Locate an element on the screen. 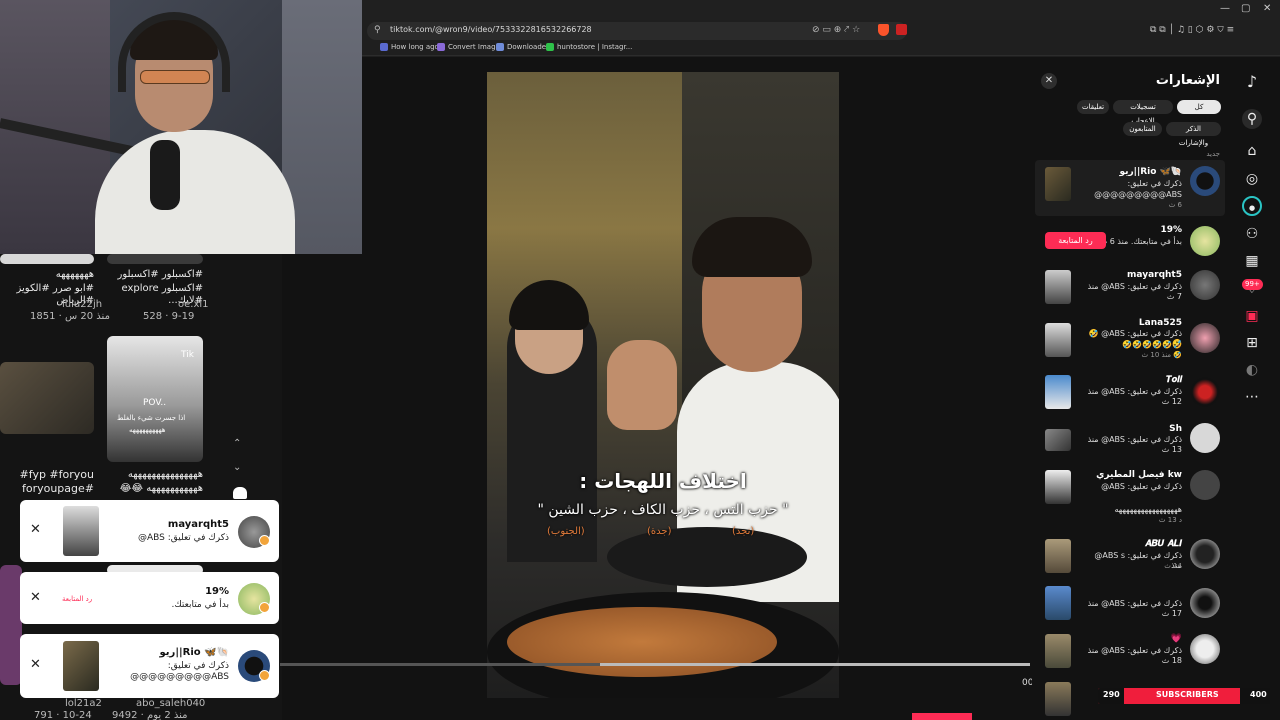 Image resolution: width=1280 pixels, height=720 pixels. notification-item-5: 𝑻𝒐𝒍𝒍 ذكرك في تعليق: ABS@ منذ 12 ث is located at coordinates (1131, 392).